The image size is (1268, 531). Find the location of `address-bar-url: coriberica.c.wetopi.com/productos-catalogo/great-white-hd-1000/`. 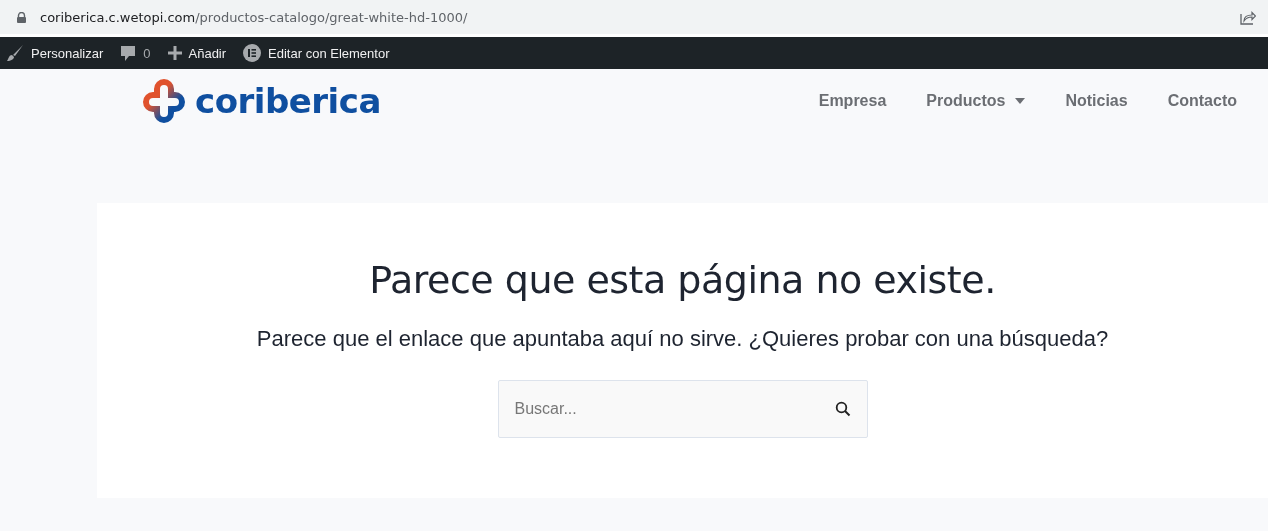

address-bar-url: coriberica.c.wetopi.com/productos-catalogo/great-white-hd-1000/ is located at coordinates (254, 17).